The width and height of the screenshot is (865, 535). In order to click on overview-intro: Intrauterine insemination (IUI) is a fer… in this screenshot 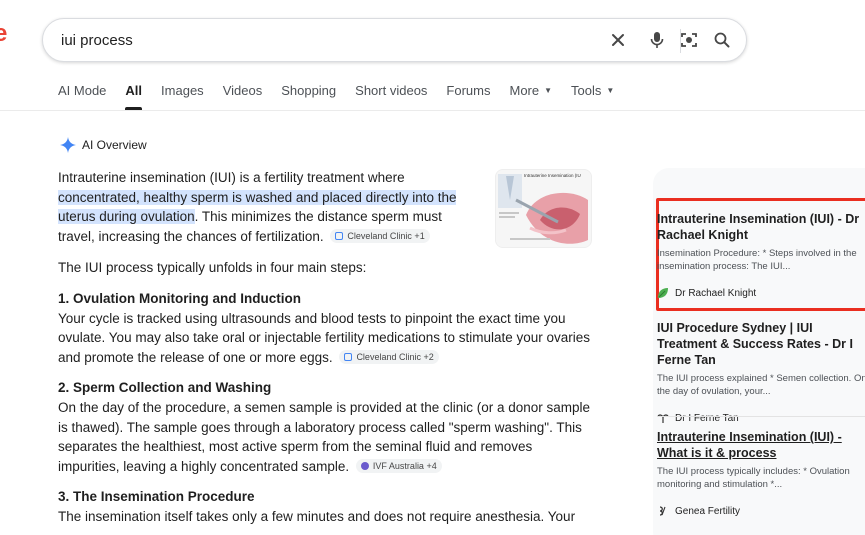, I will do `click(257, 207)`.